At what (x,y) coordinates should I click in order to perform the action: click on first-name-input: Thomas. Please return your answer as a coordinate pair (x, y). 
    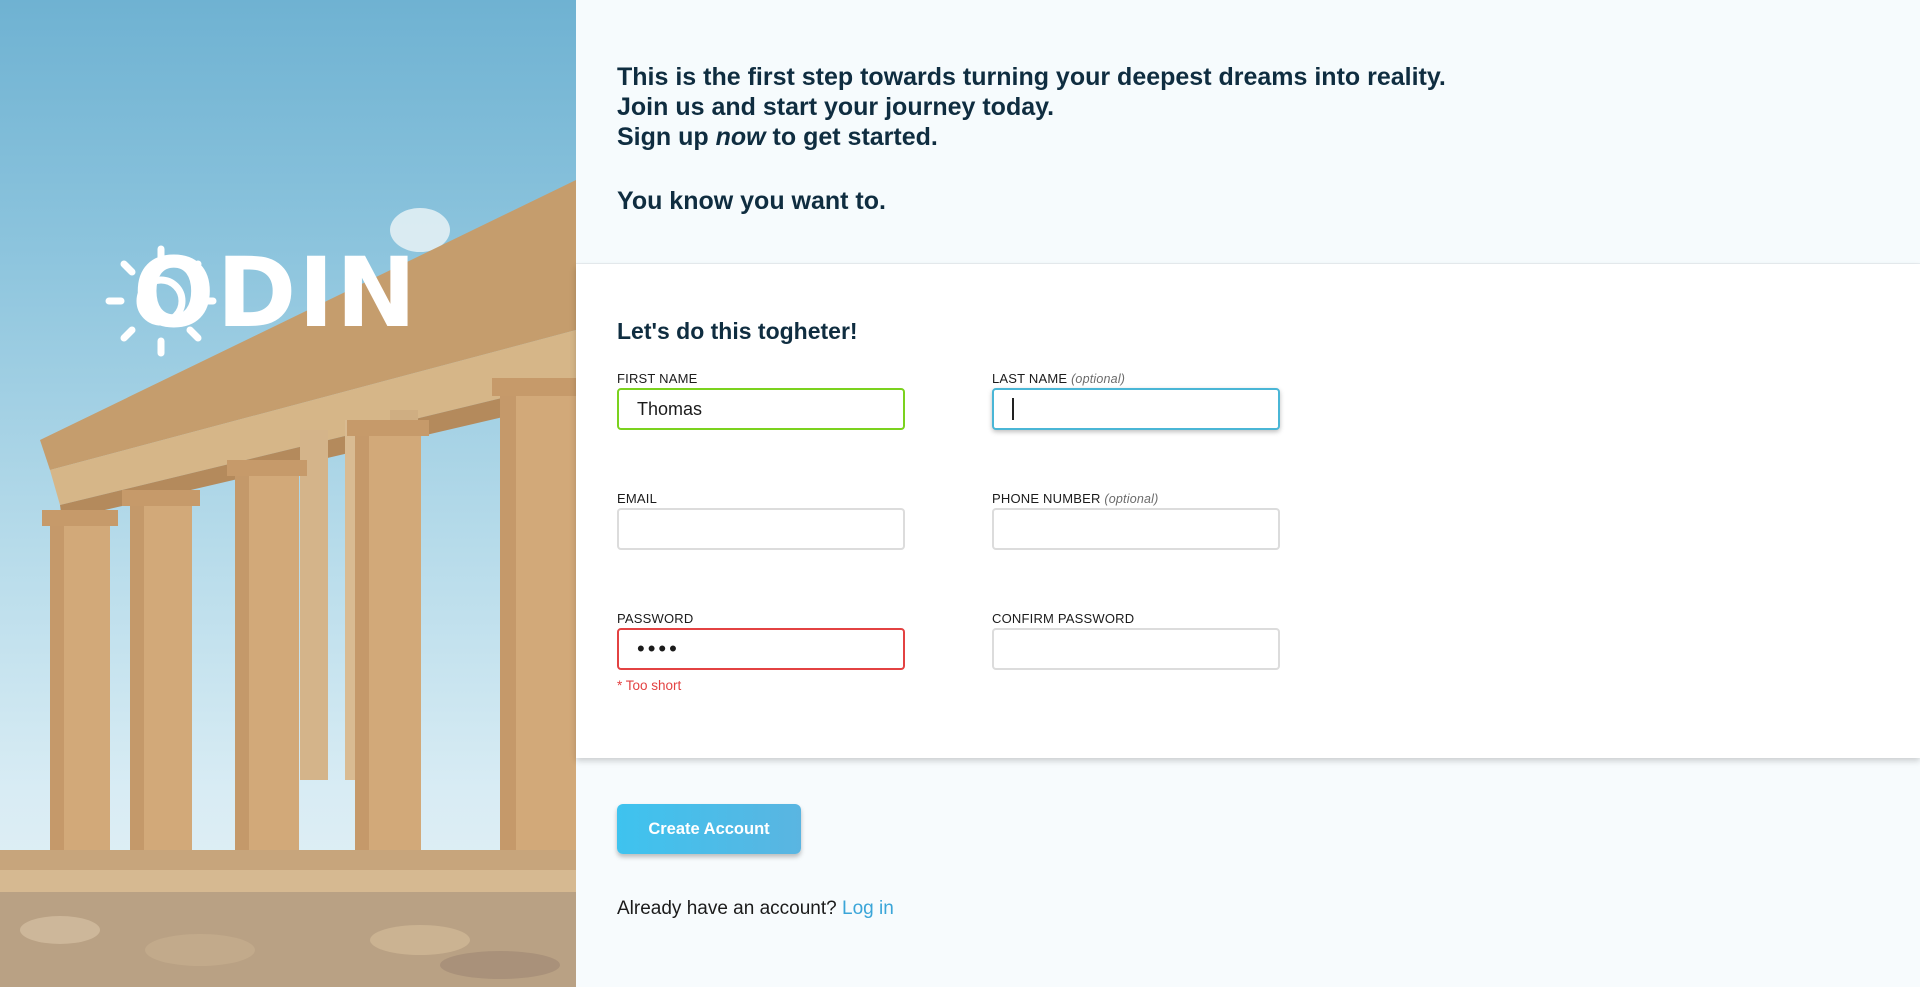
    Looking at the image, I should click on (761, 409).